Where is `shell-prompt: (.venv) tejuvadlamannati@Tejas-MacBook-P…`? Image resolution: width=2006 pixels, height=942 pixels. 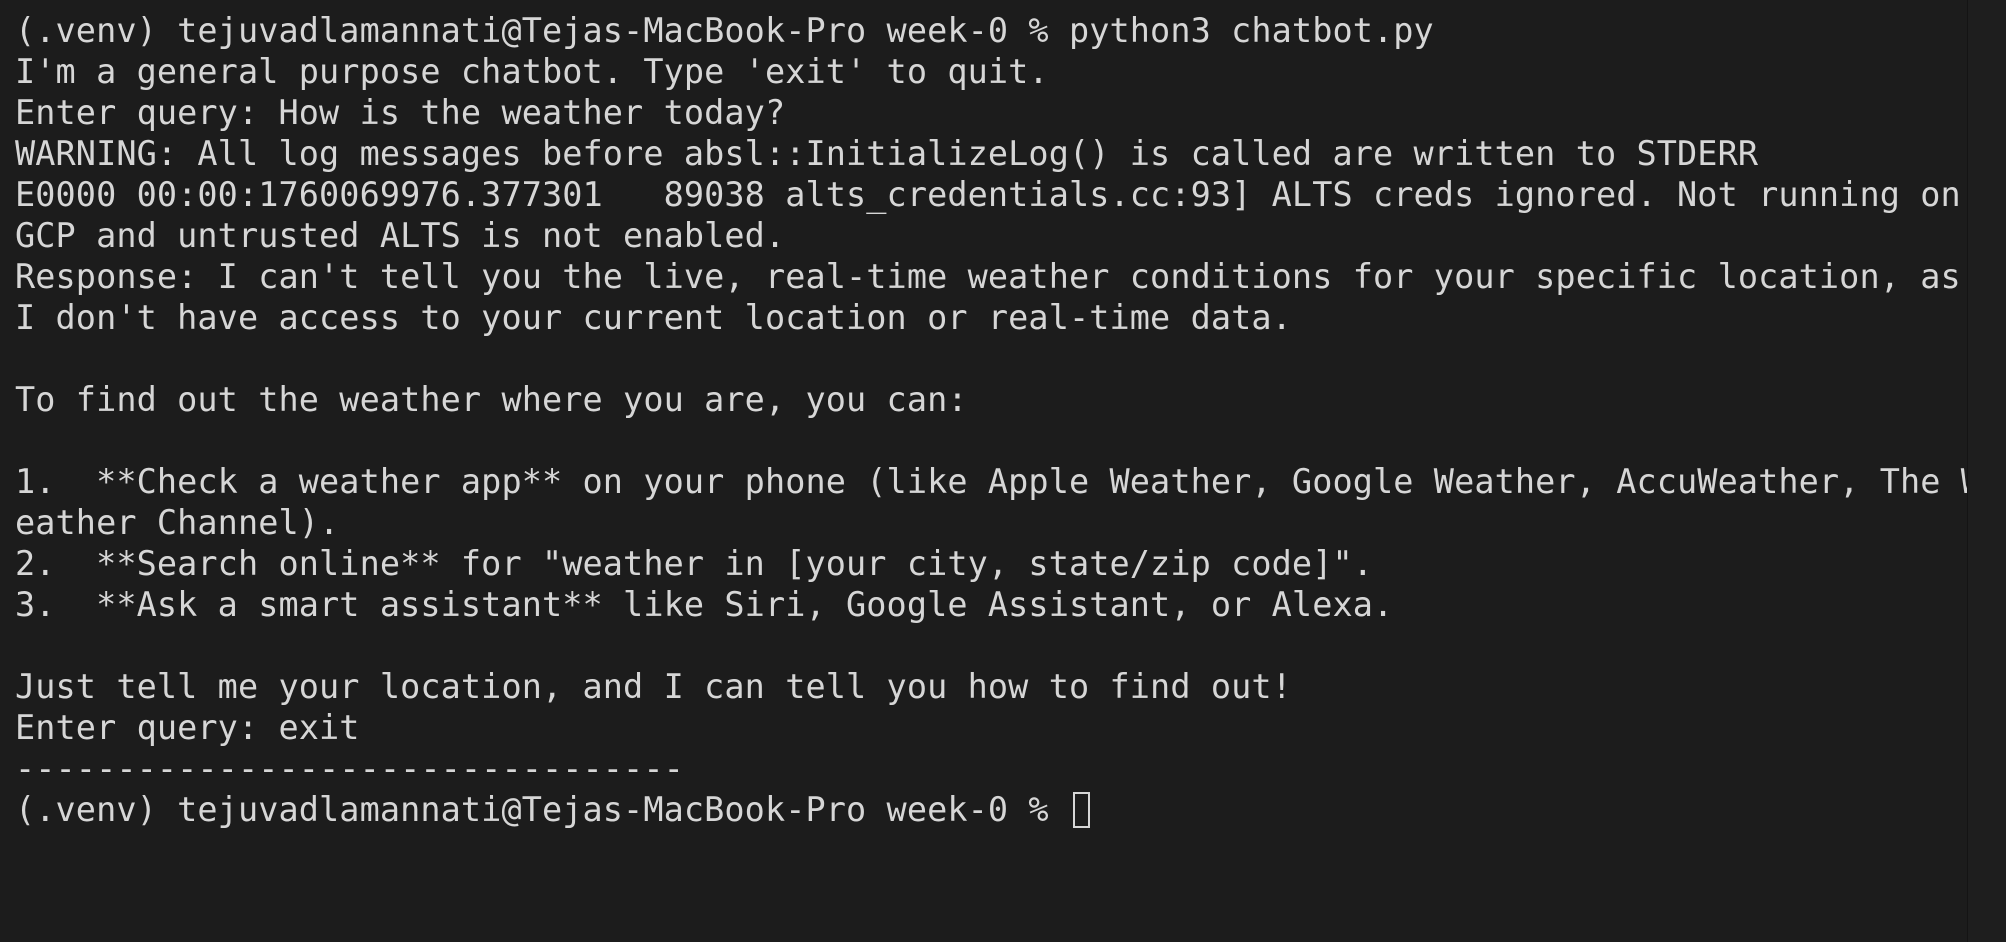 shell-prompt: (.venv) tejuvadlamannati@Tejas-MacBook-P… is located at coordinates (542, 809).